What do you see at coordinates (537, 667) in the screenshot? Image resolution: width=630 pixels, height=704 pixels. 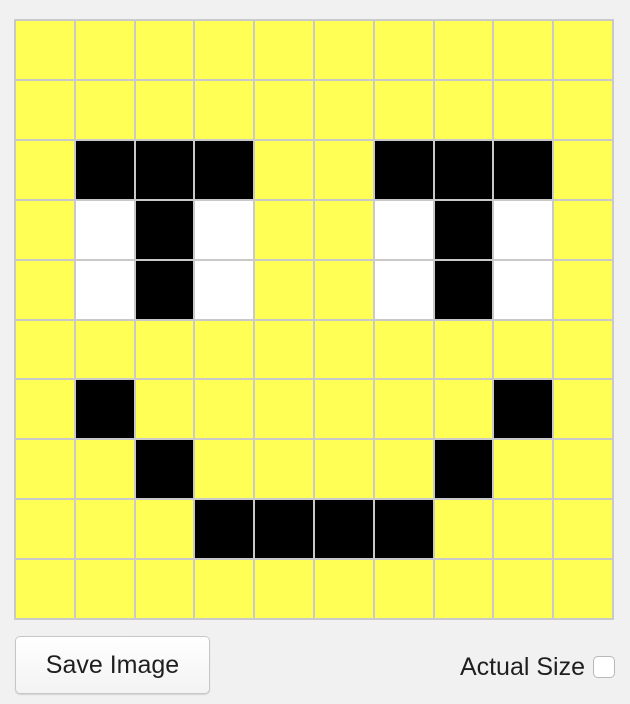 I see `actual-size-control: Actual Size` at bounding box center [537, 667].